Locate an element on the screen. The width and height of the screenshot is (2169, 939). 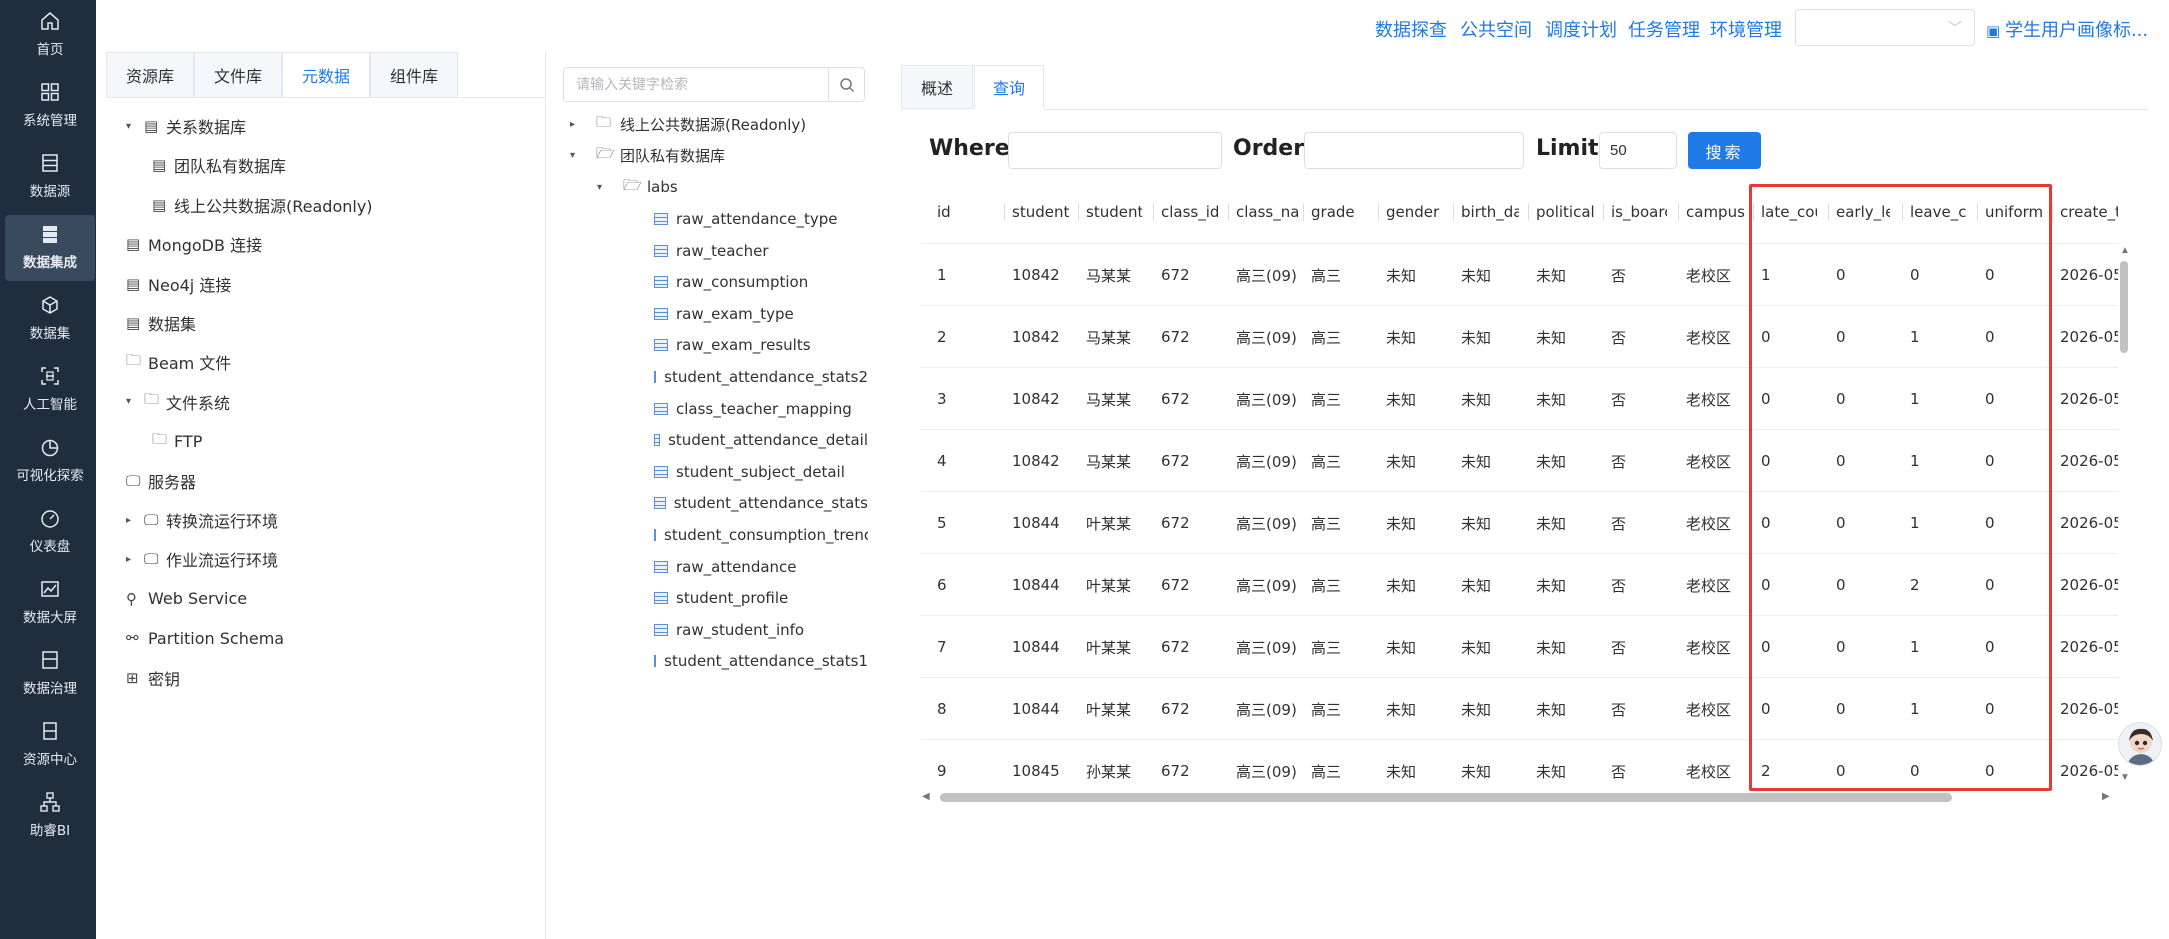
tree-item: ▤ MongoDB 连接 is located at coordinates (194, 244).